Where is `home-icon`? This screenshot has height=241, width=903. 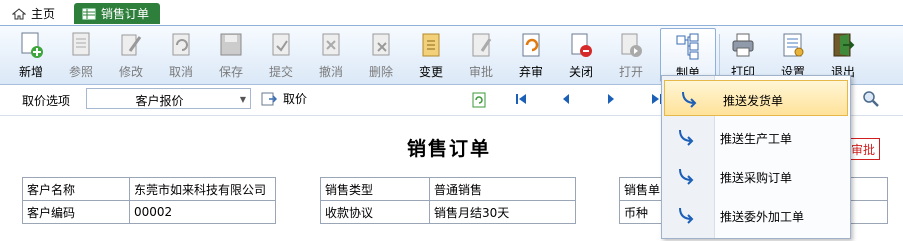 home-icon is located at coordinates (19, 13).